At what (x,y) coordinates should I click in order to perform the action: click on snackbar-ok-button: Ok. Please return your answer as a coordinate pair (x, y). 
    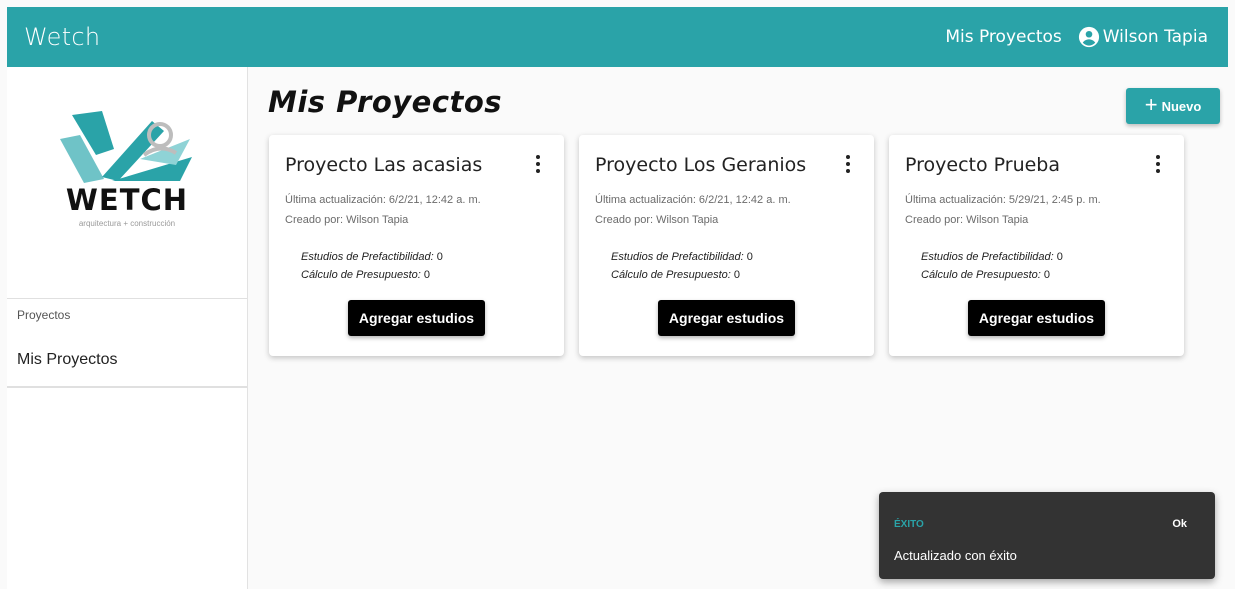
    Looking at the image, I should click on (1179, 524).